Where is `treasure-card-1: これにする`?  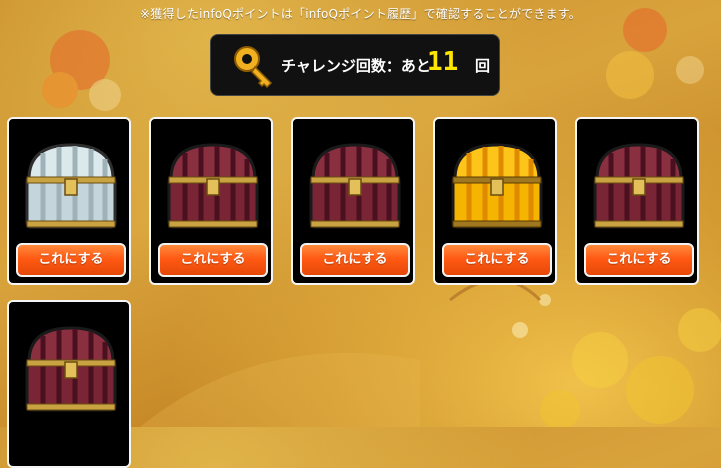
treasure-card-1: これにする is located at coordinates (69, 201).